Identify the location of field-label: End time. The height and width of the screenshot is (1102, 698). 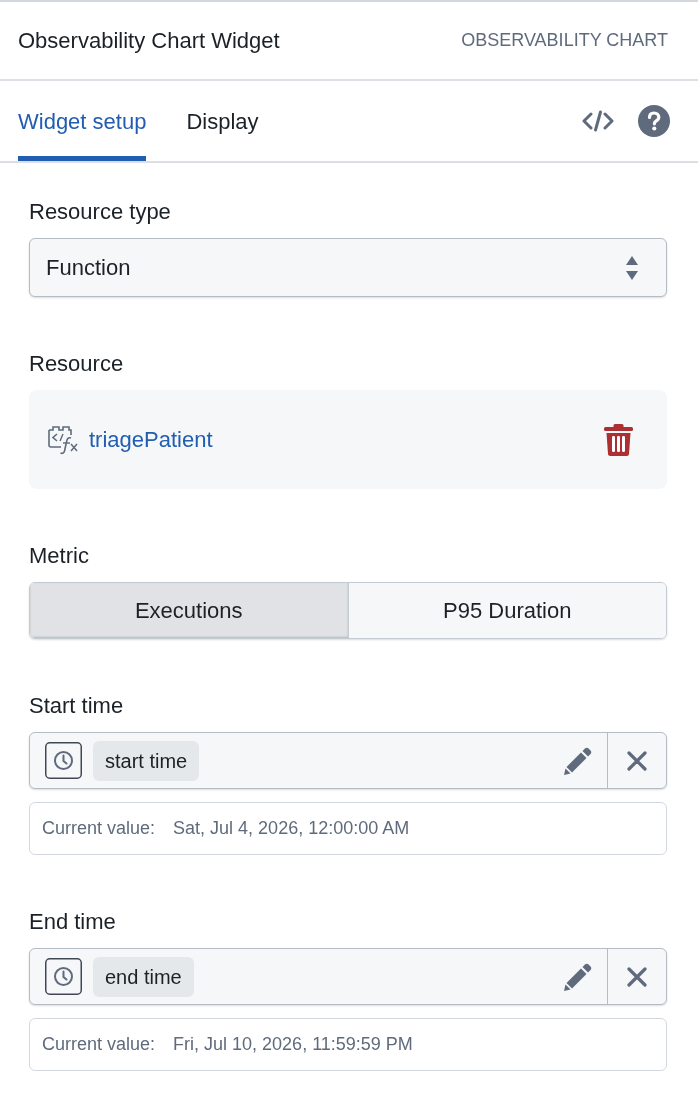
(72, 922).